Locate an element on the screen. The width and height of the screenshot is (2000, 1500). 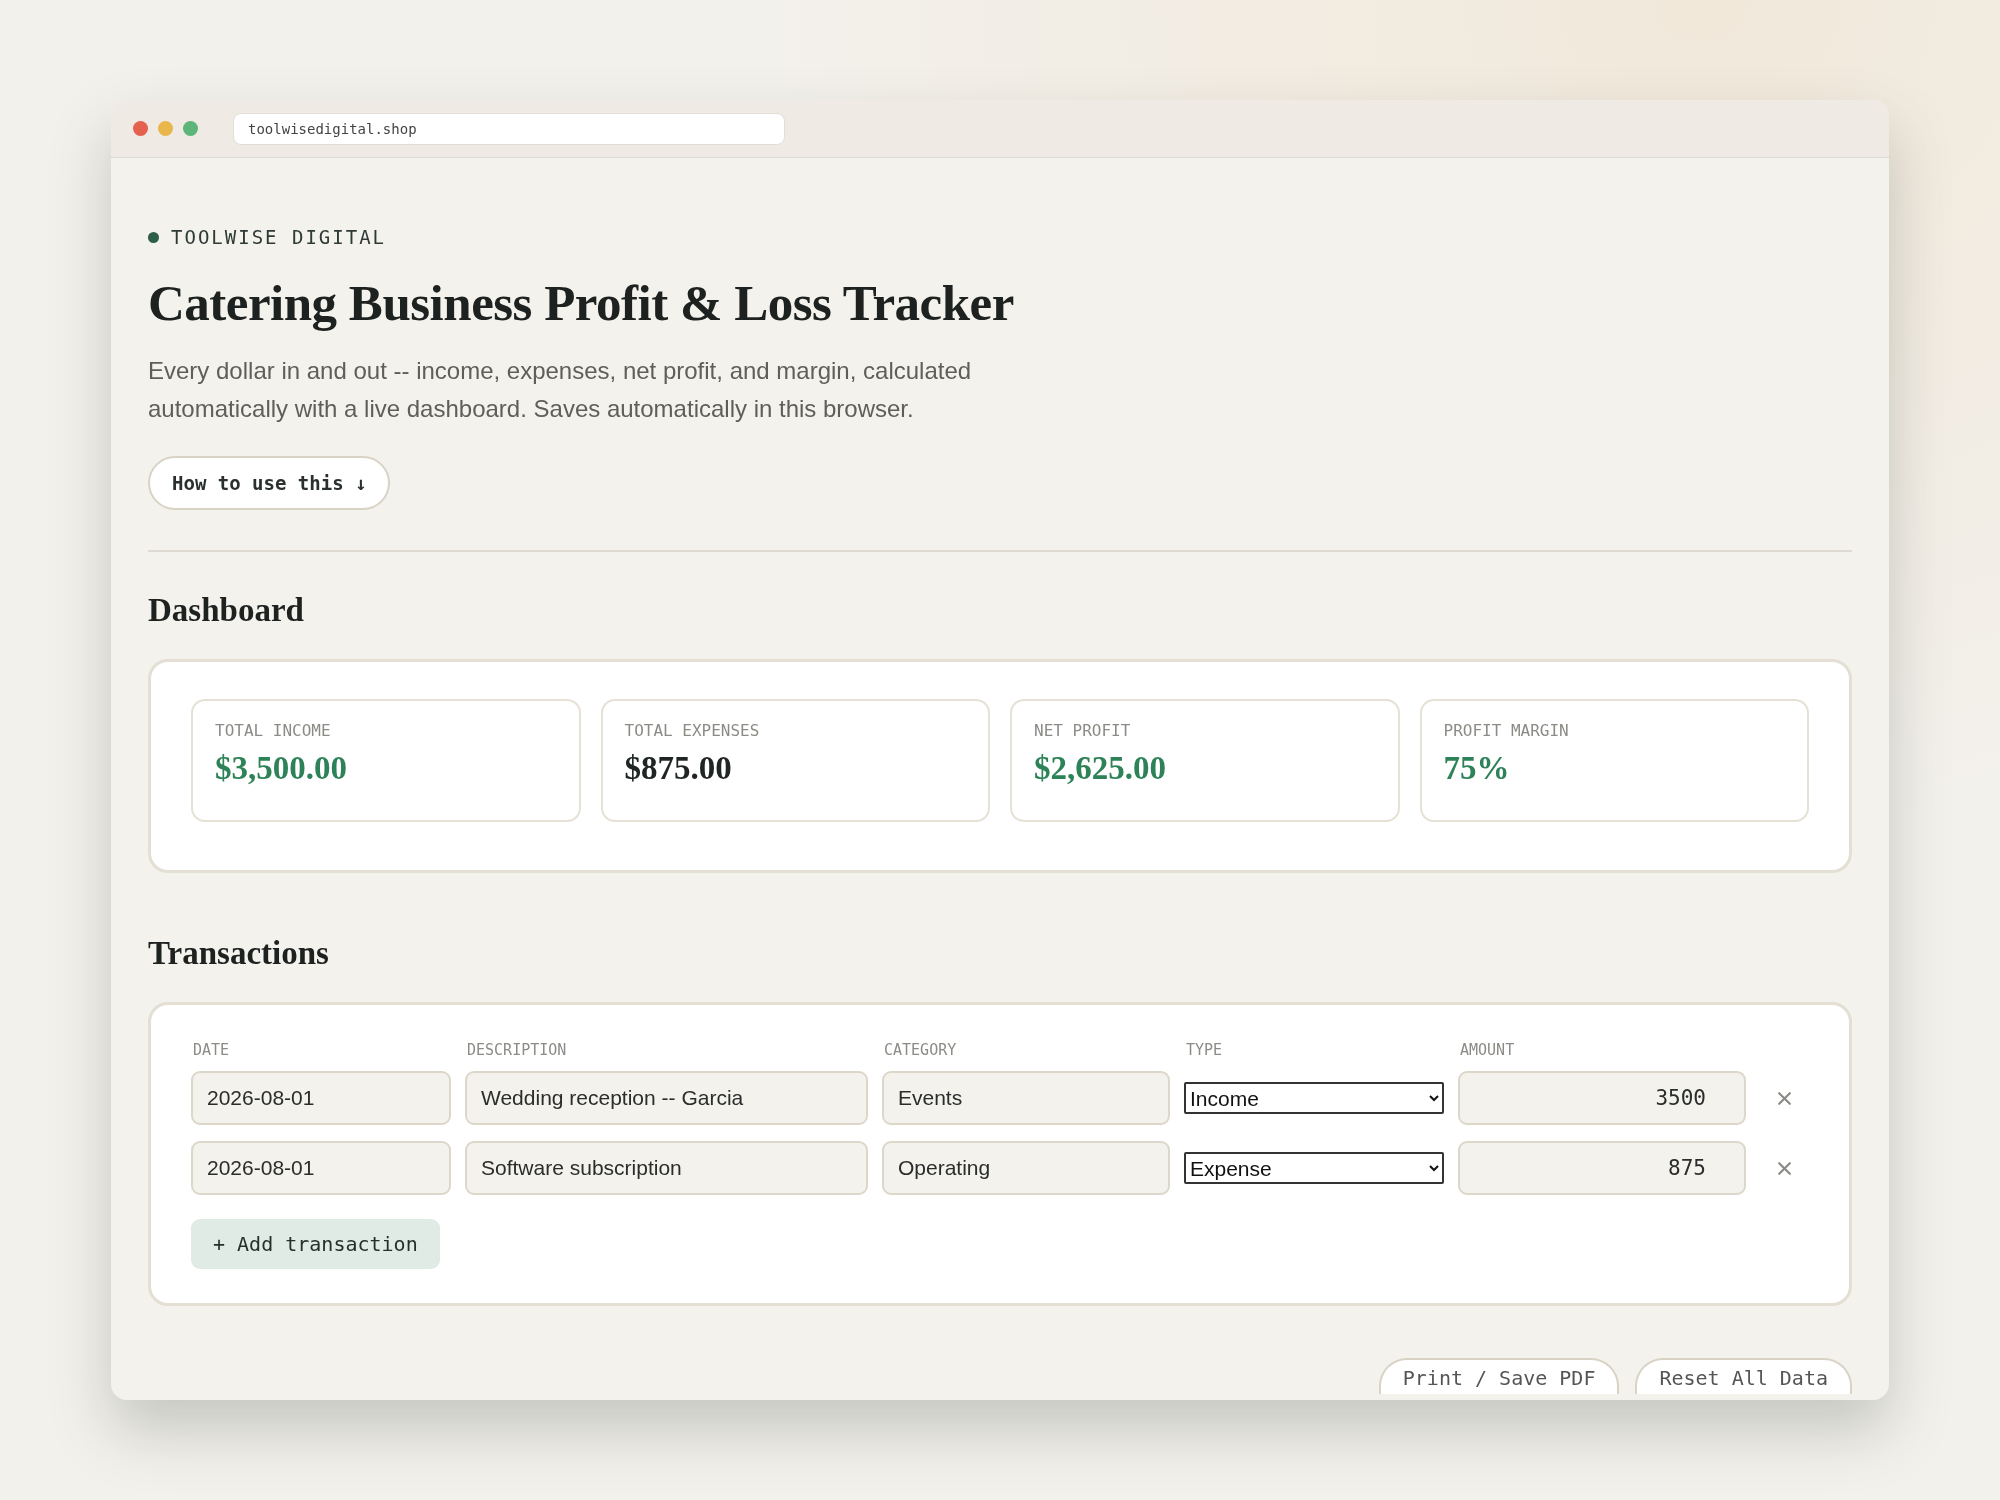
brand-dot-icon is located at coordinates (153, 237).